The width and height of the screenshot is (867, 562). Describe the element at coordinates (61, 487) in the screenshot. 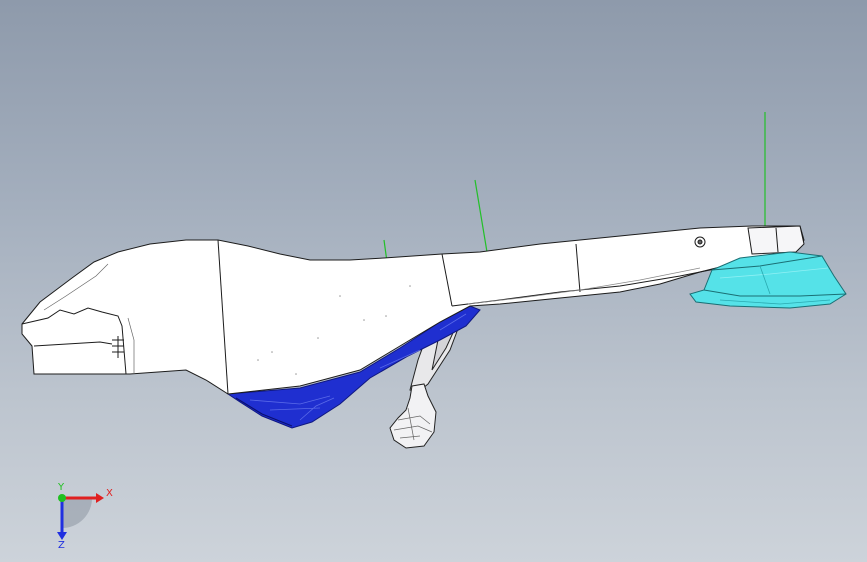

I see `y-axis-label: Y` at that location.